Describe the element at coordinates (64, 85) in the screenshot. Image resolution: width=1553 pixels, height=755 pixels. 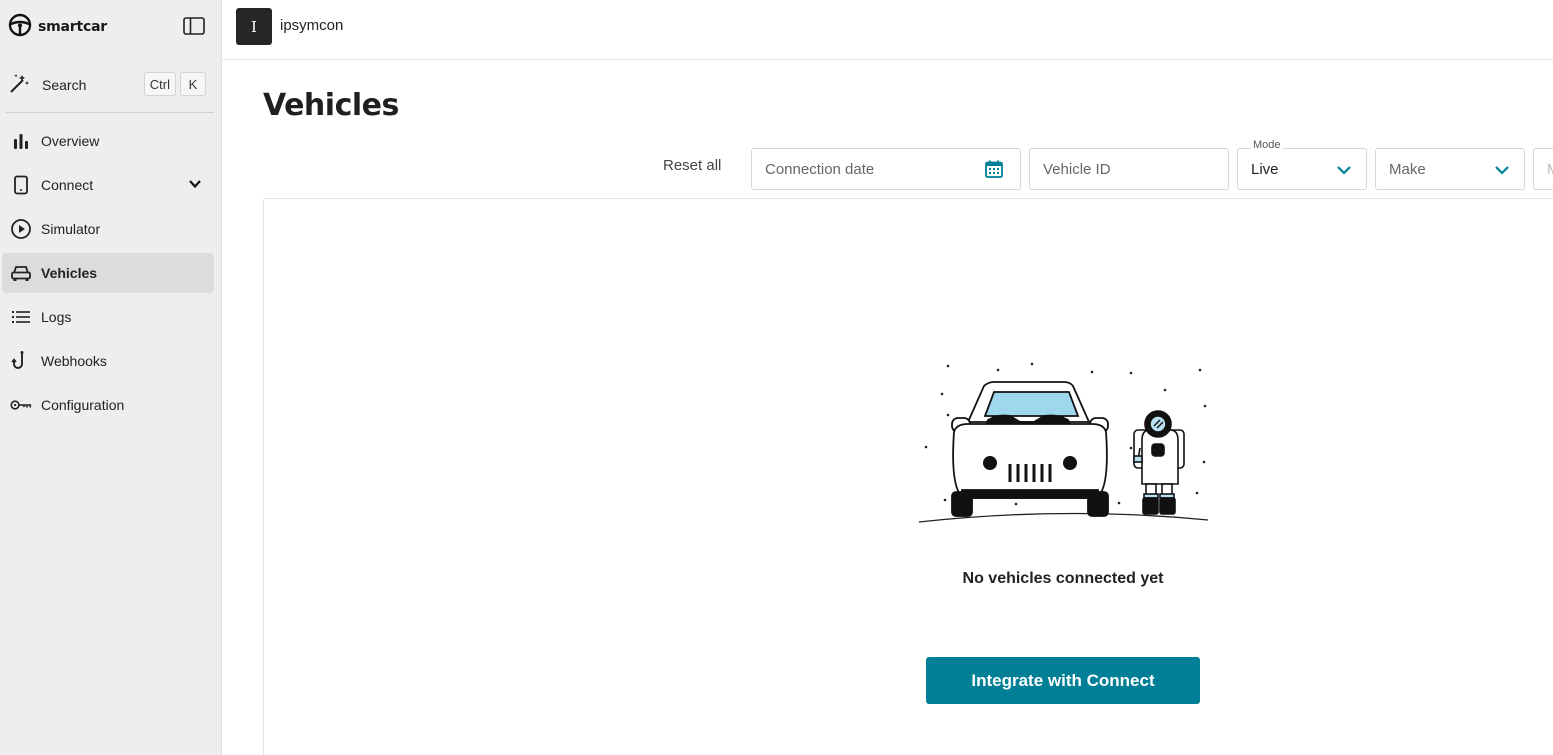
I see `search-label: Search` at that location.